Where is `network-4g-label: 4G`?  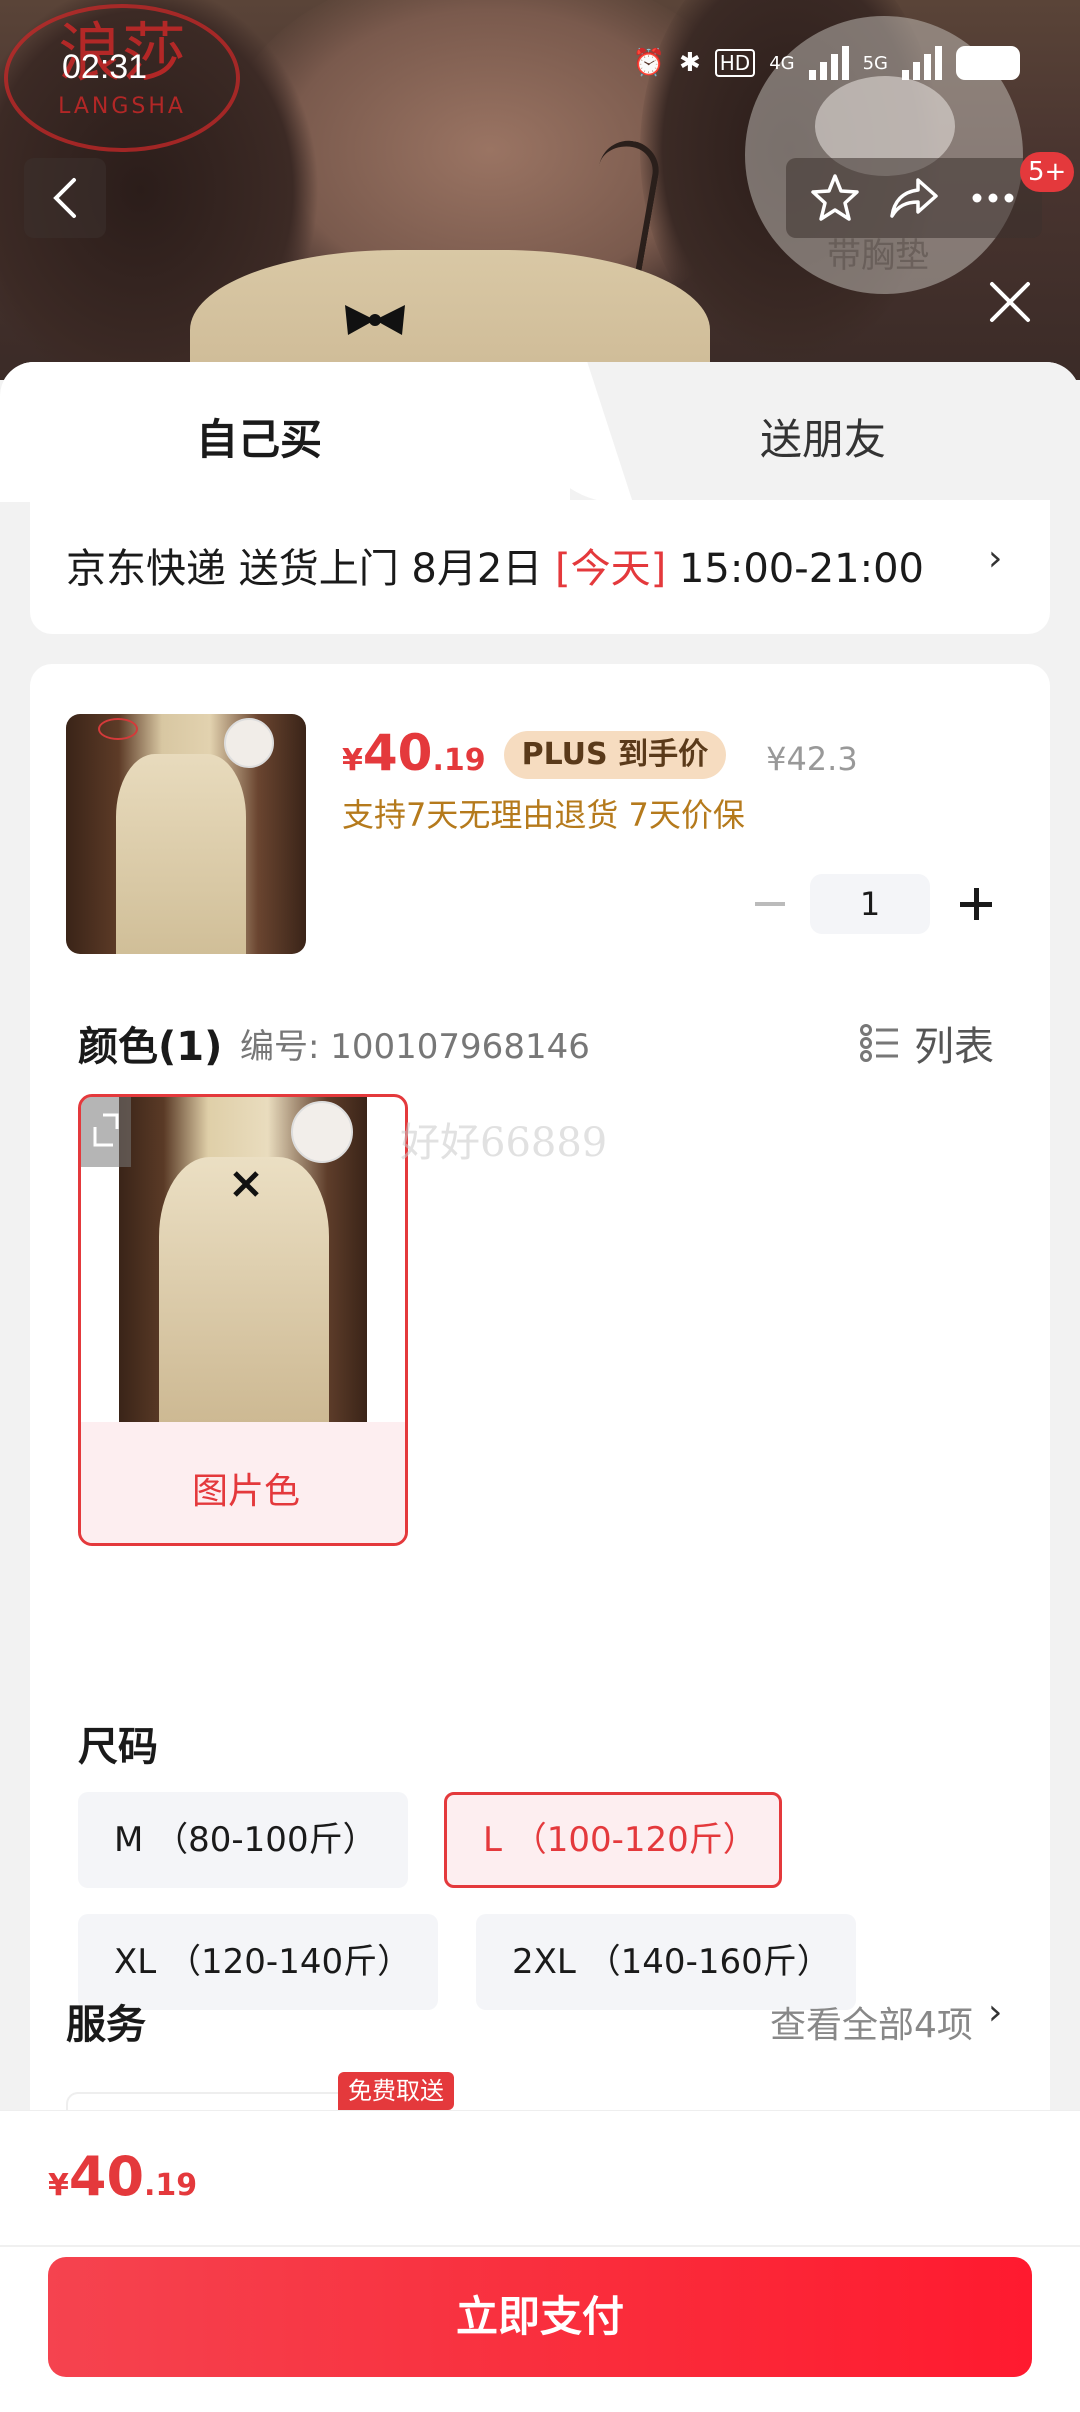
network-4g-label: 4G is located at coordinates (782, 63).